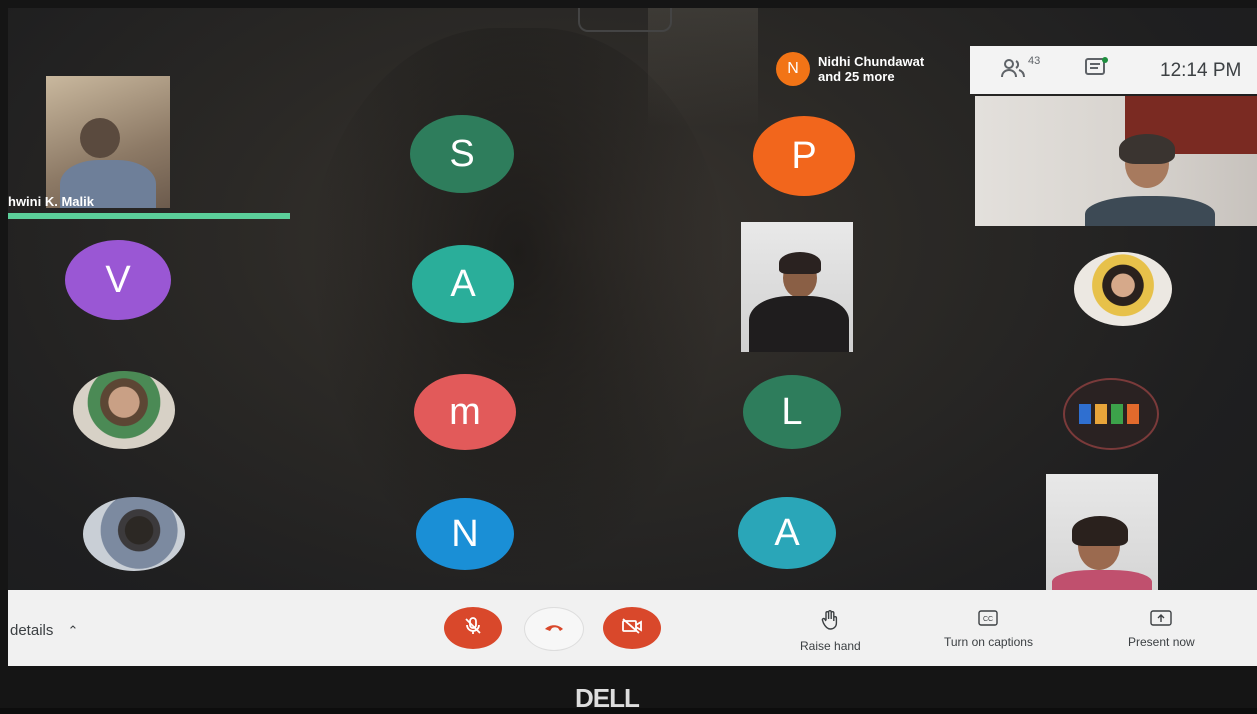 The height and width of the screenshot is (714, 1257). Describe the element at coordinates (465, 412) in the screenshot. I see `avatar-m: m` at that location.